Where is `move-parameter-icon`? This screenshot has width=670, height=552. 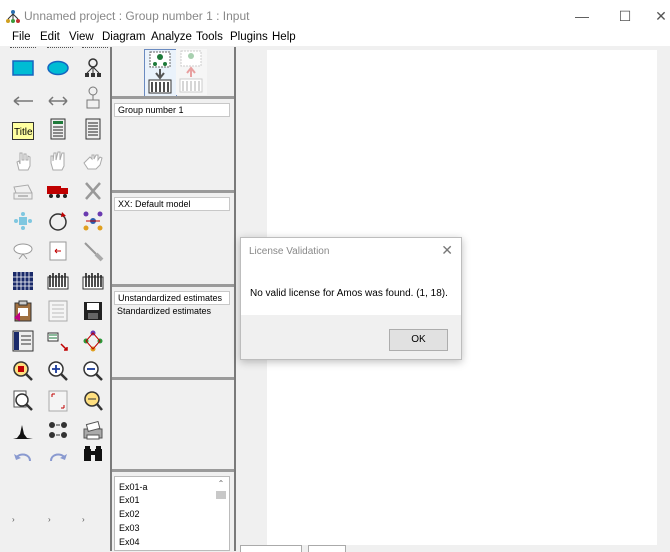 move-parameter-icon is located at coordinates (23, 251).